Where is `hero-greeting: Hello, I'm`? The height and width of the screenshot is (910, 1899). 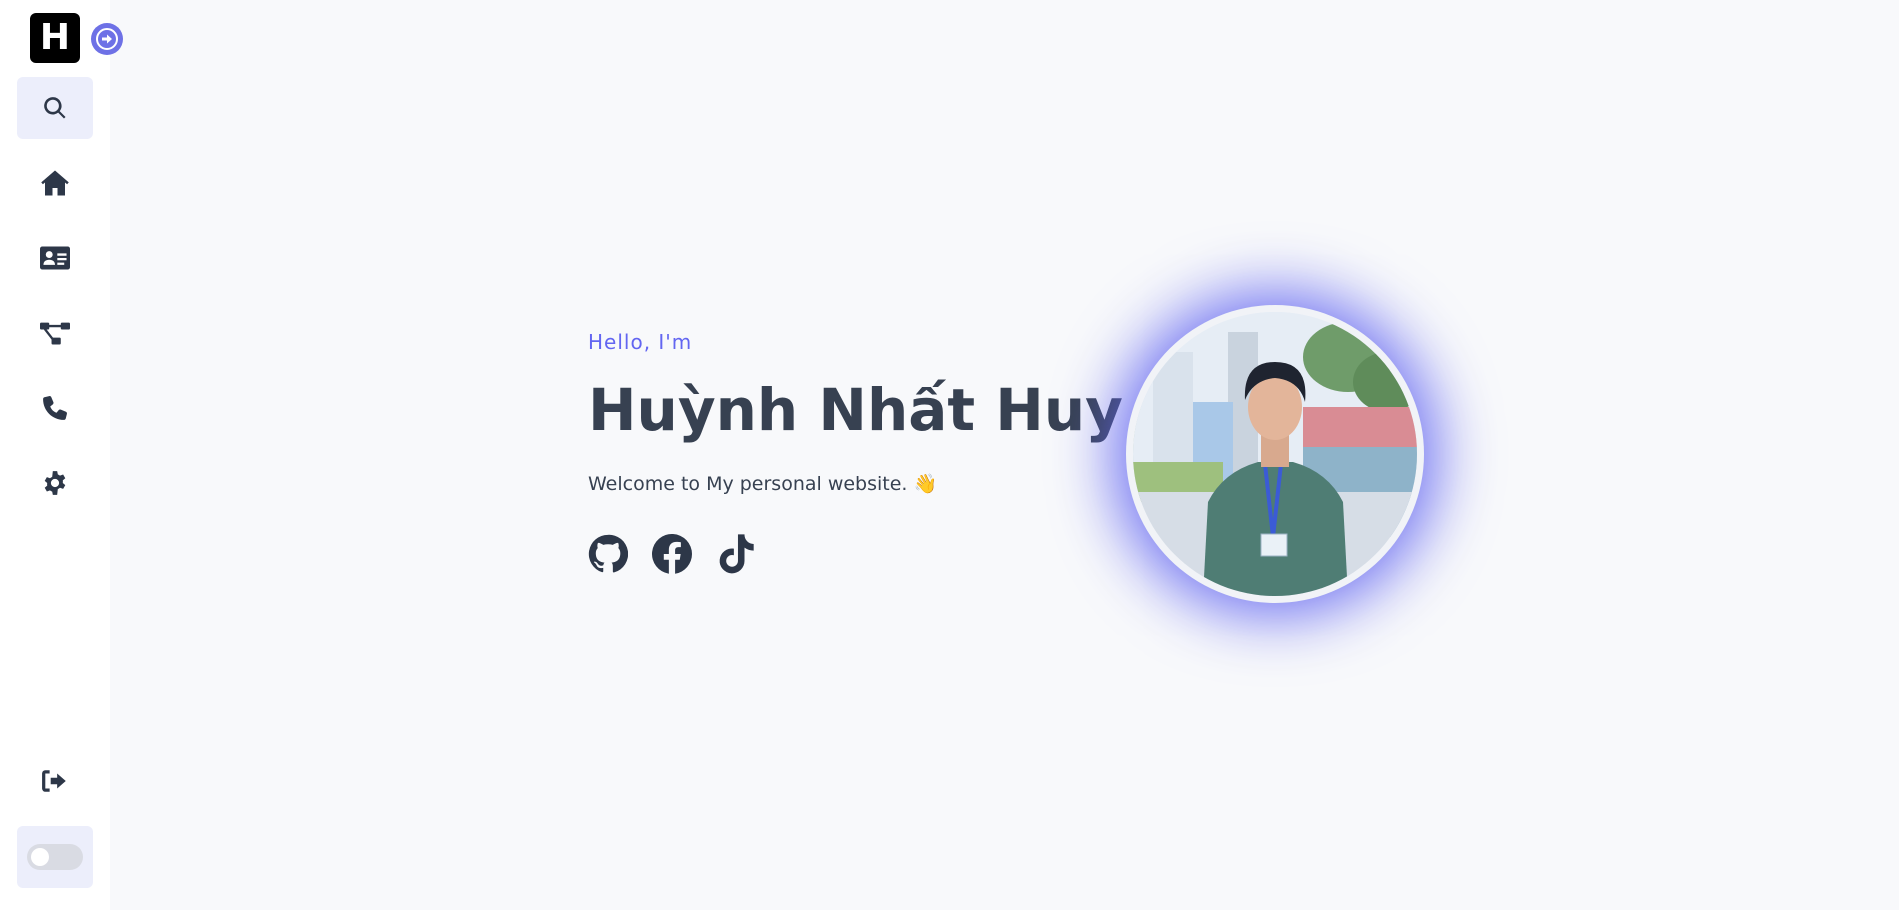
hero-greeting: Hello, I'm is located at coordinates (640, 342).